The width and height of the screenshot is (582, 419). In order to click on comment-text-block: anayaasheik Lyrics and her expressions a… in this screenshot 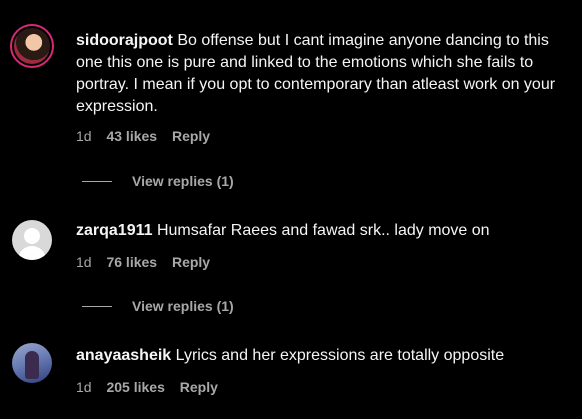, I will do `click(323, 356)`.